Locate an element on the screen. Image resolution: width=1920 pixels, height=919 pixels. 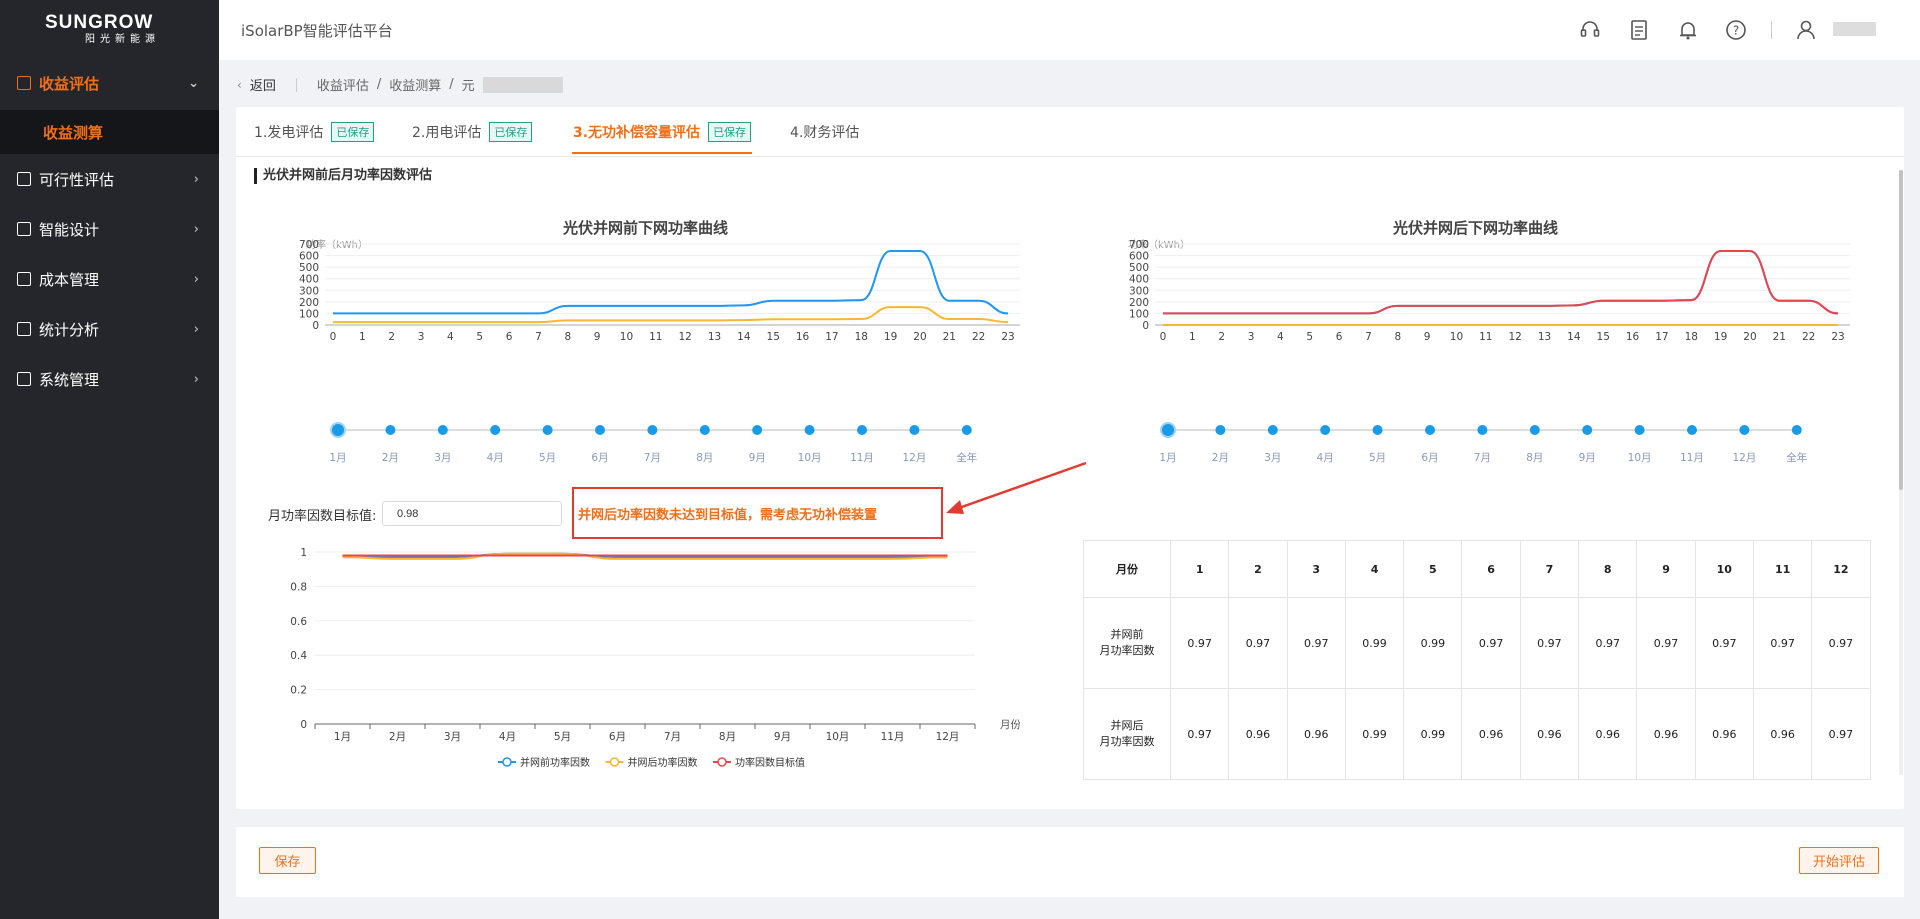
save-button: 保存 is located at coordinates (287, 860).